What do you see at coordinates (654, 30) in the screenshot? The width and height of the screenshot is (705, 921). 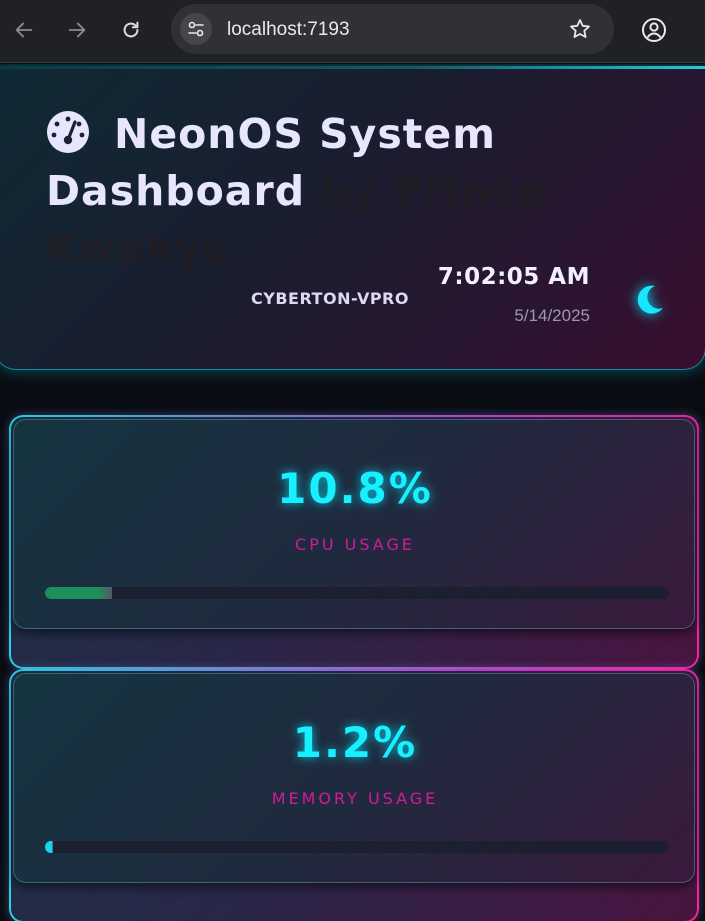 I see `profile-icon` at bounding box center [654, 30].